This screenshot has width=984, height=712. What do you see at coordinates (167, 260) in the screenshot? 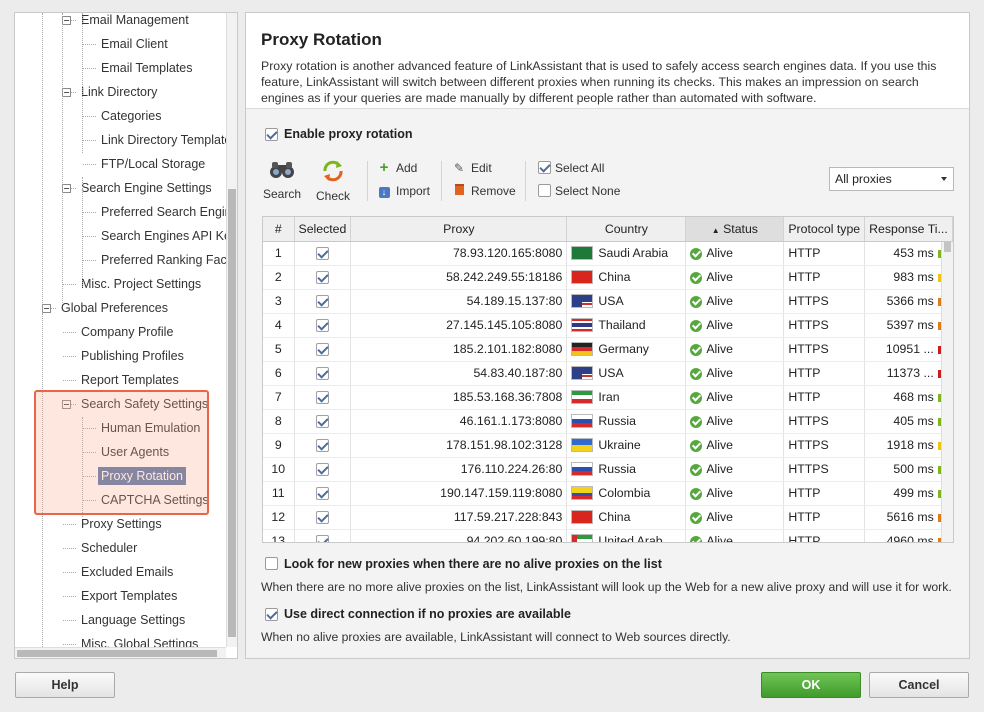
I see `tree-item-preferred-ranking-factors: Preferred Ranking Factors` at bounding box center [167, 260].